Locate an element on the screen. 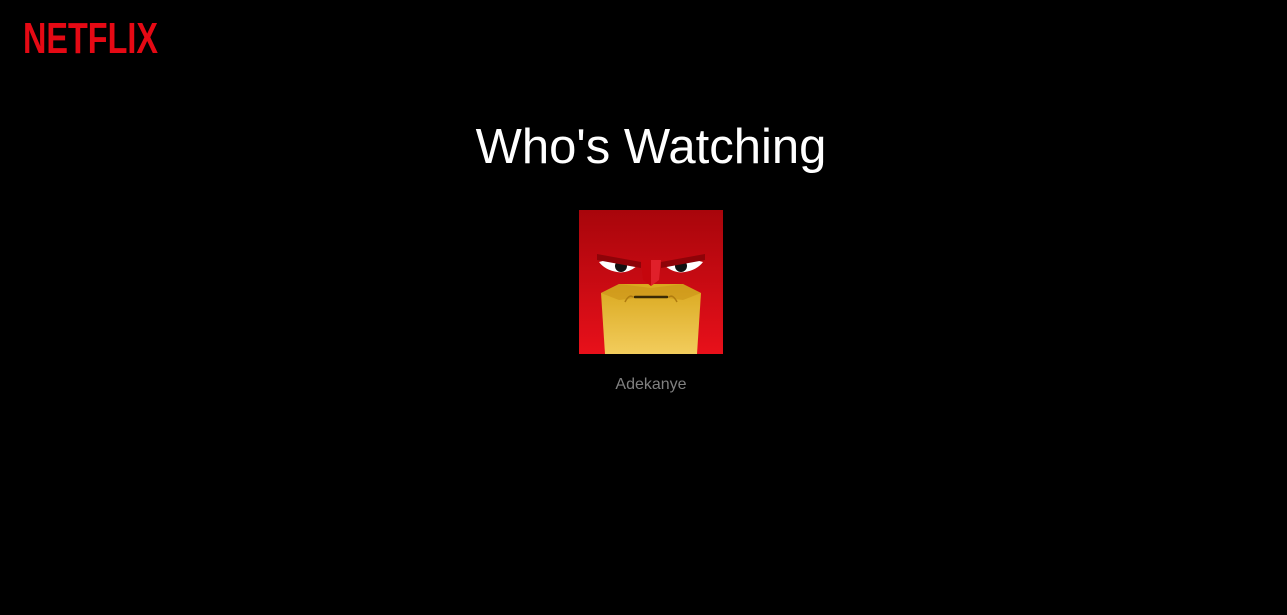 Image resolution: width=1287 pixels, height=615 pixels. red-angry-face-avatar-icon is located at coordinates (651, 282).